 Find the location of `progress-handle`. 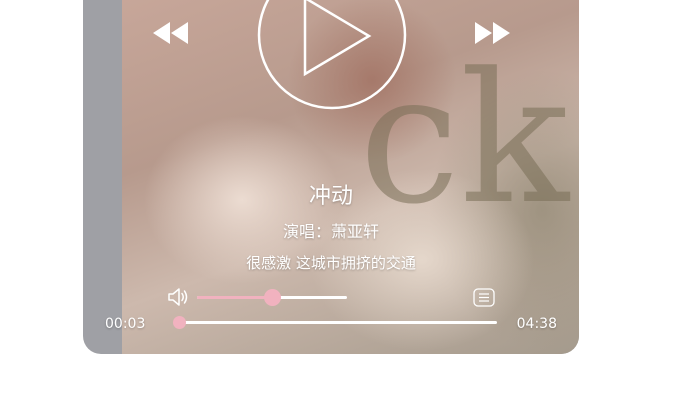

progress-handle is located at coordinates (179, 322).